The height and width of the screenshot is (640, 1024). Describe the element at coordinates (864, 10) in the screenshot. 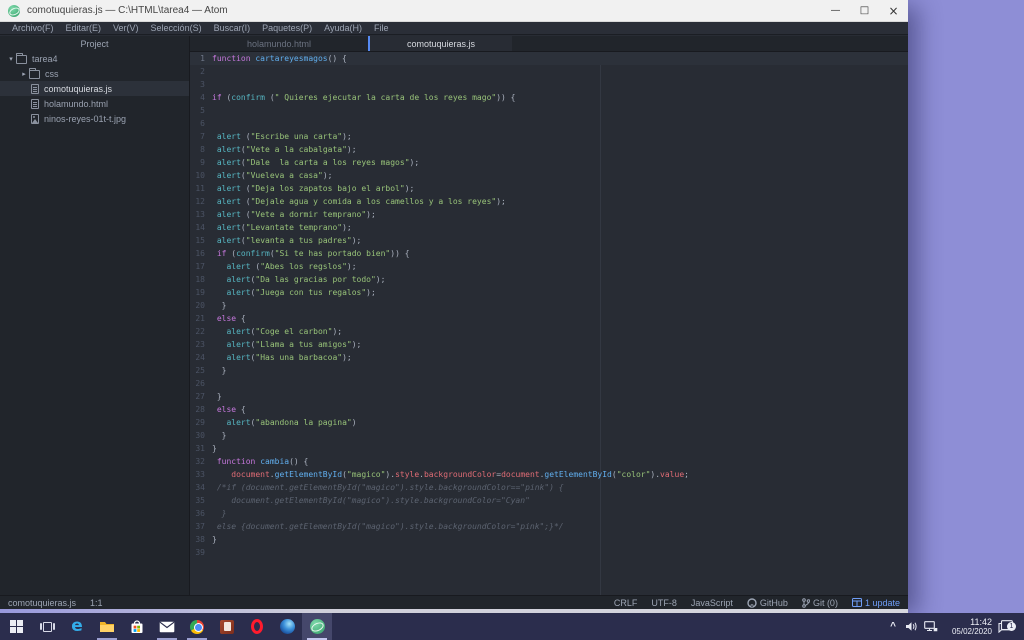

I see `maximize-button: □` at that location.